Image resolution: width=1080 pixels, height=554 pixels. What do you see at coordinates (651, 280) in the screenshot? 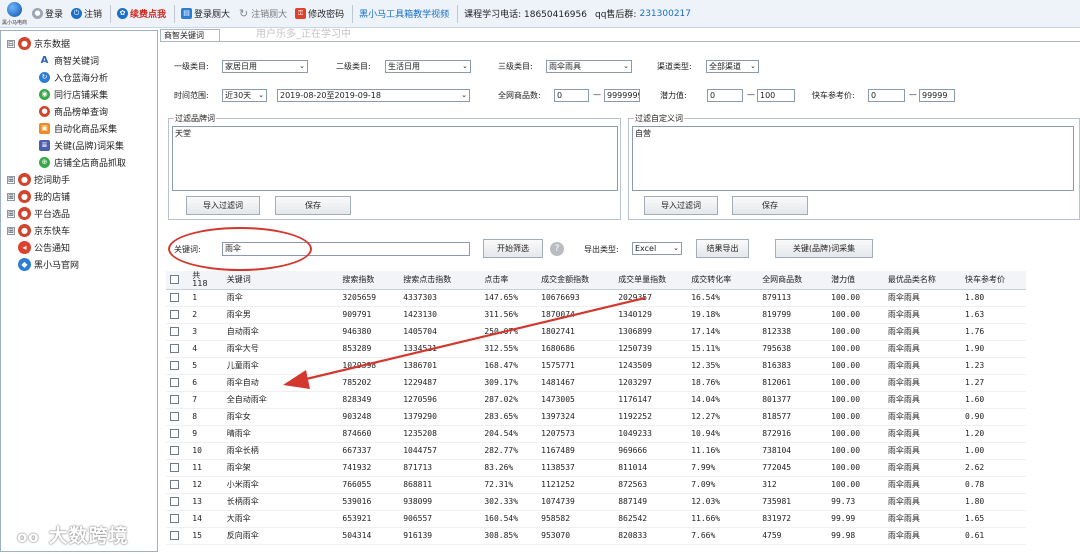
I see `header-deal-volume-index: 成交单量指数` at bounding box center [651, 280].